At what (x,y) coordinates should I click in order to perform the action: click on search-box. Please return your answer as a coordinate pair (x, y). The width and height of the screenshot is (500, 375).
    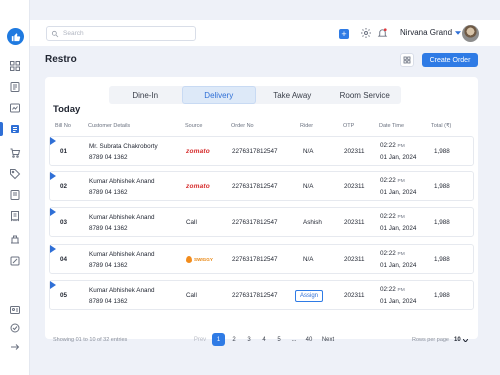
    Looking at the image, I should click on (121, 33).